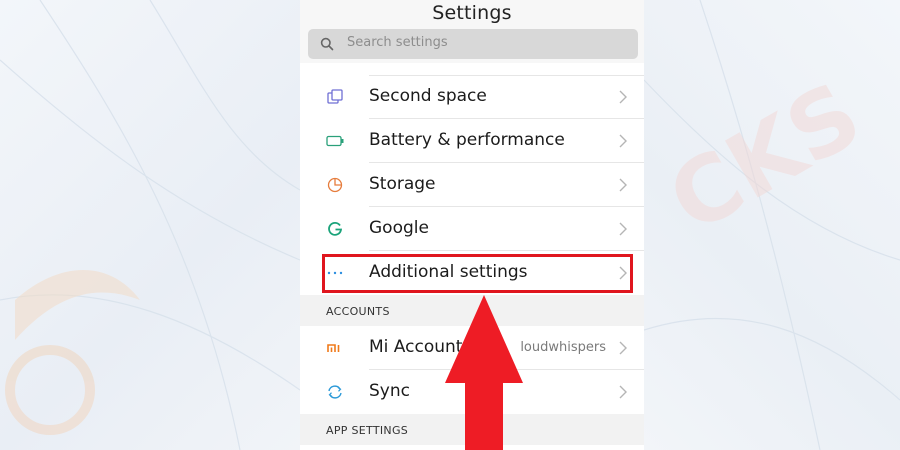 The height and width of the screenshot is (450, 900). I want to click on storage-icon, so click(335, 185).